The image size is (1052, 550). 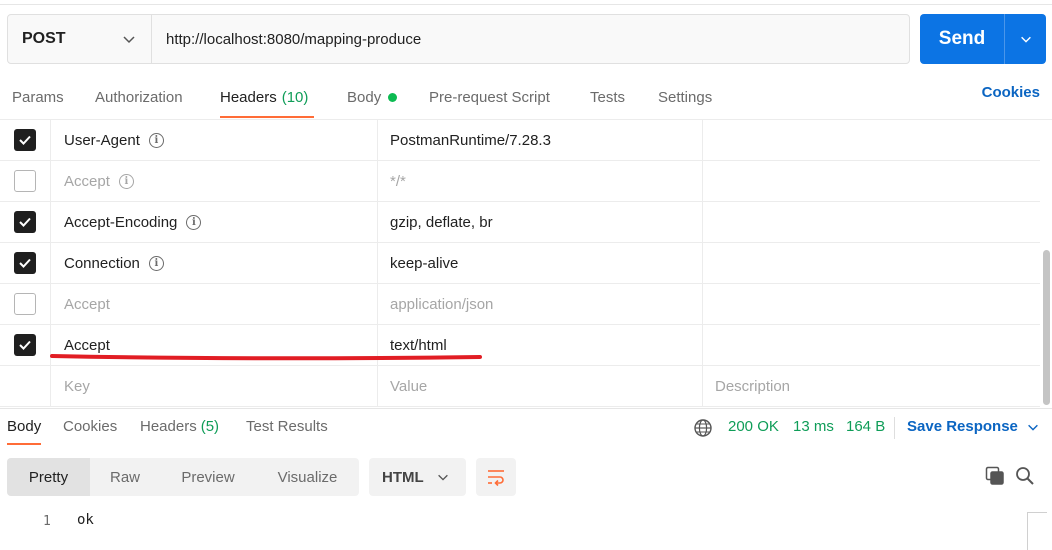 I want to click on new-key-input: Key, so click(x=214, y=386).